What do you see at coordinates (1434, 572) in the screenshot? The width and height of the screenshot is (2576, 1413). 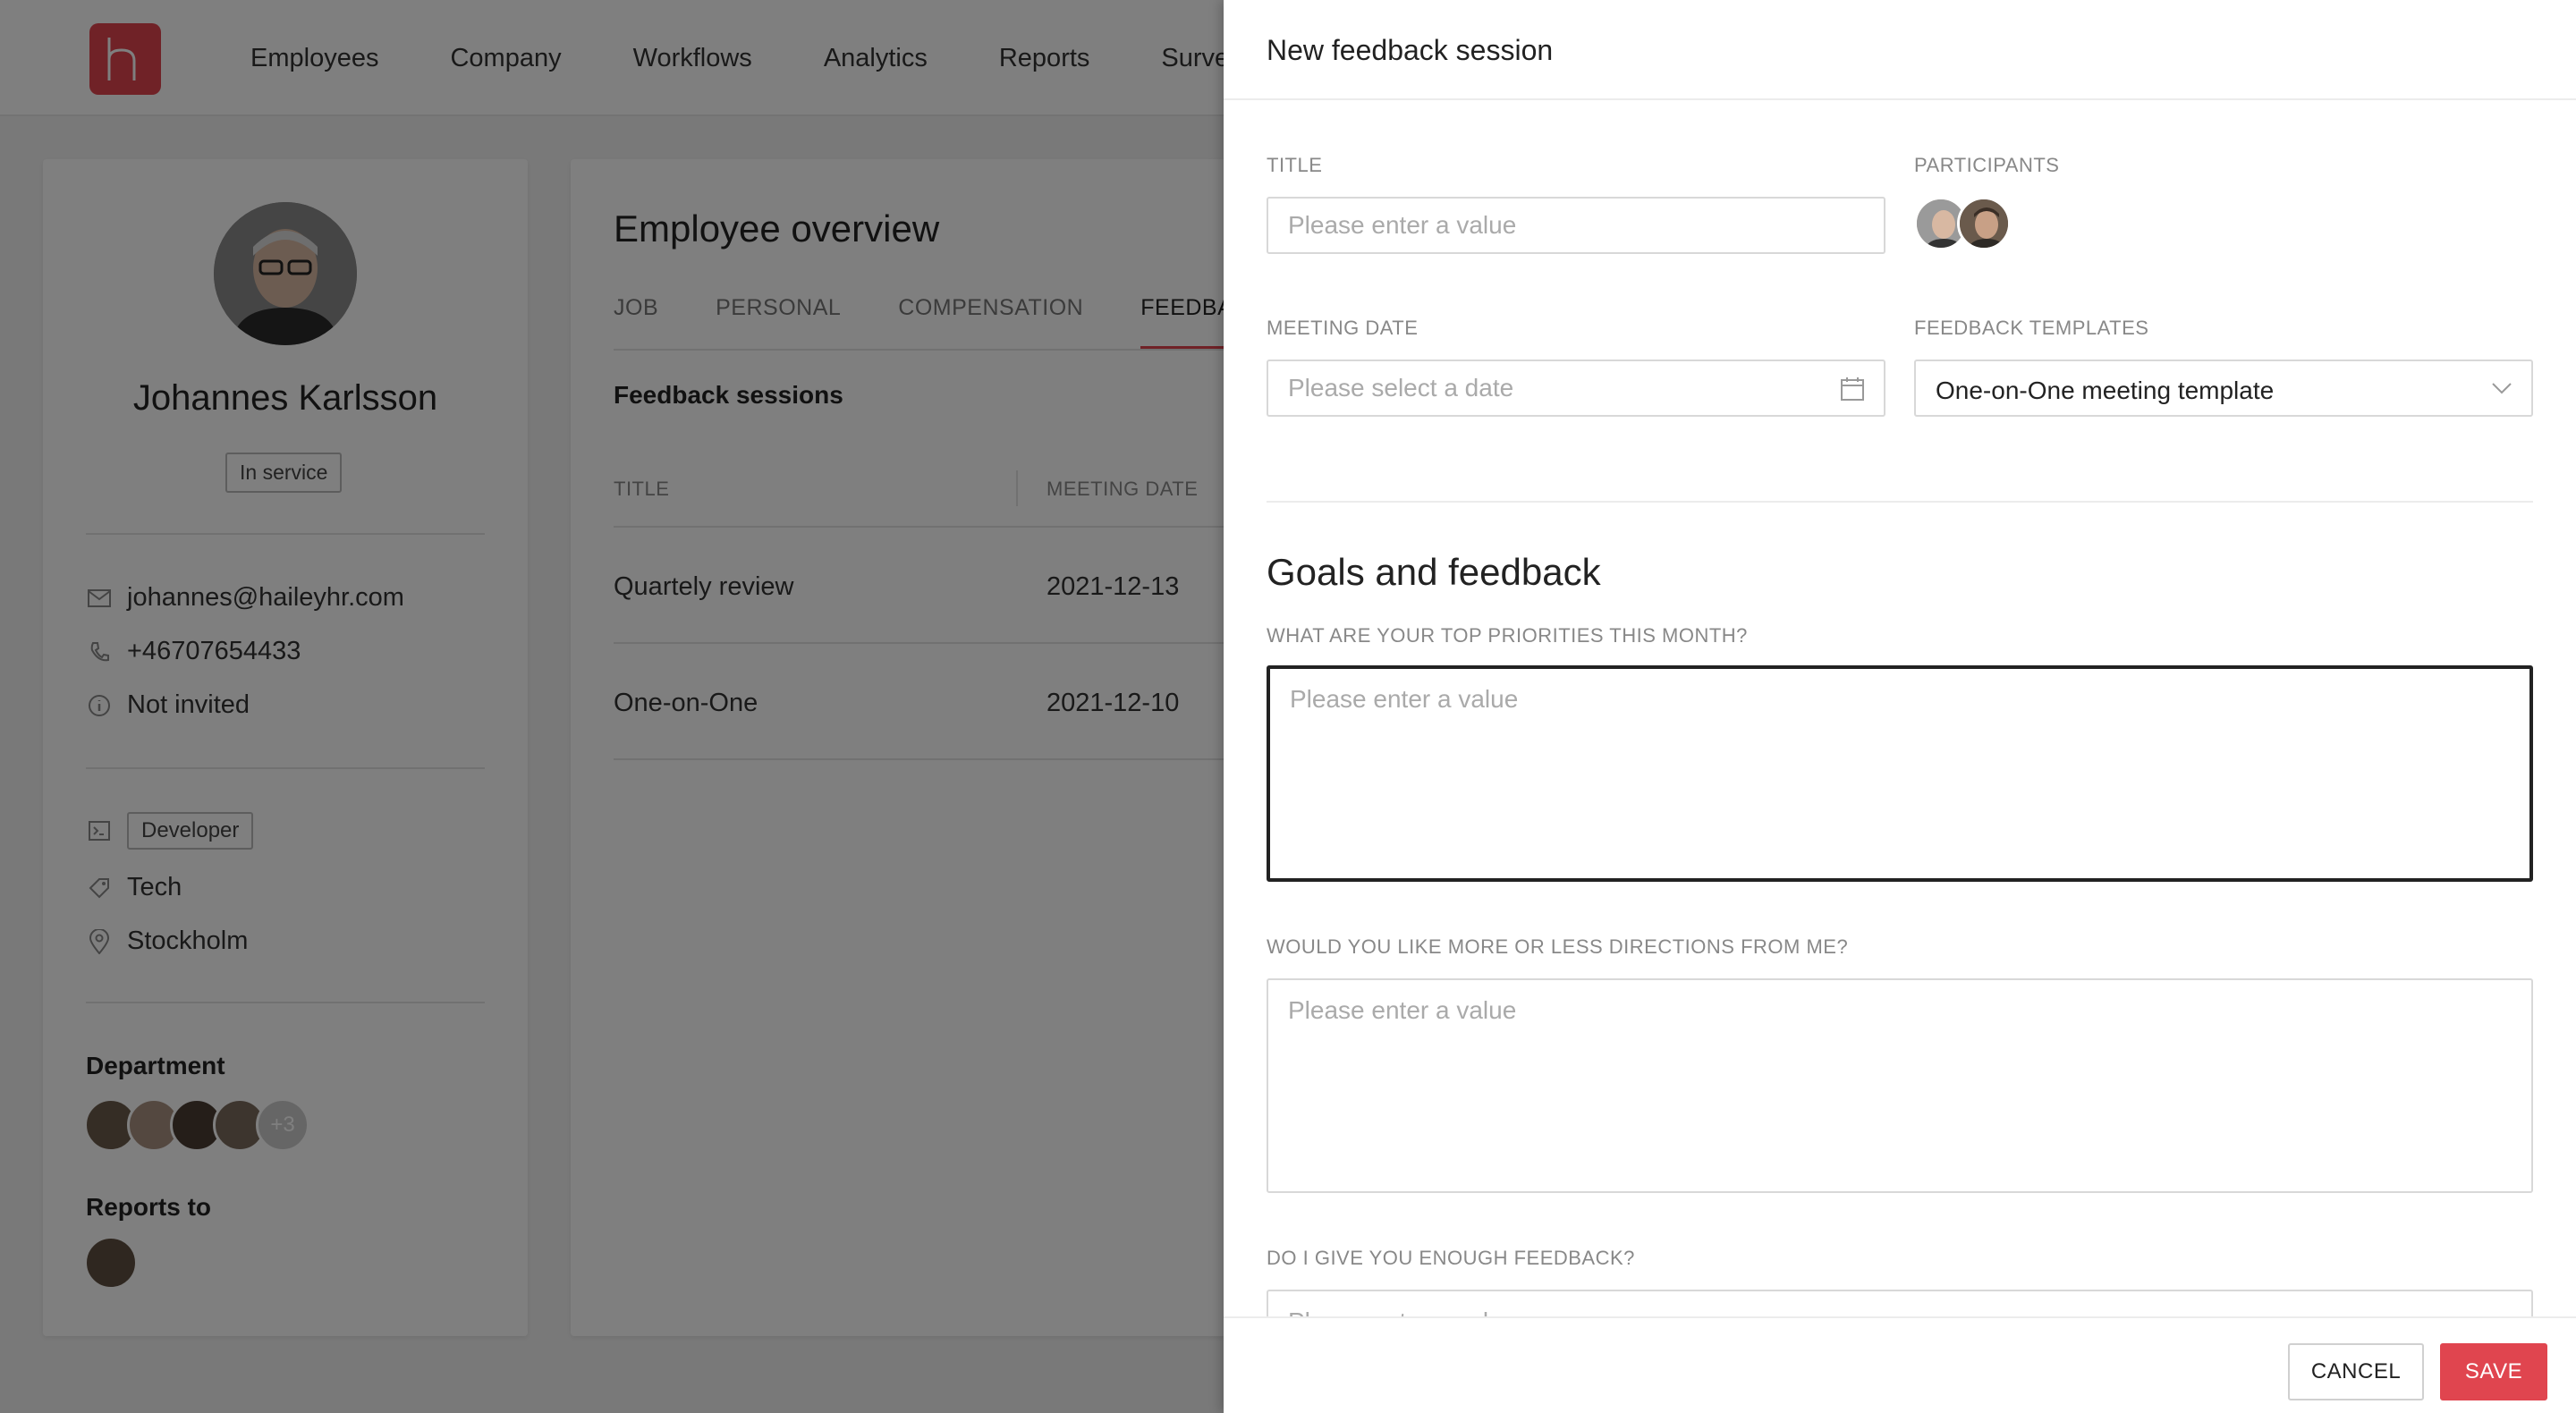 I see `goals-section-title: Goals and feedback` at bounding box center [1434, 572].